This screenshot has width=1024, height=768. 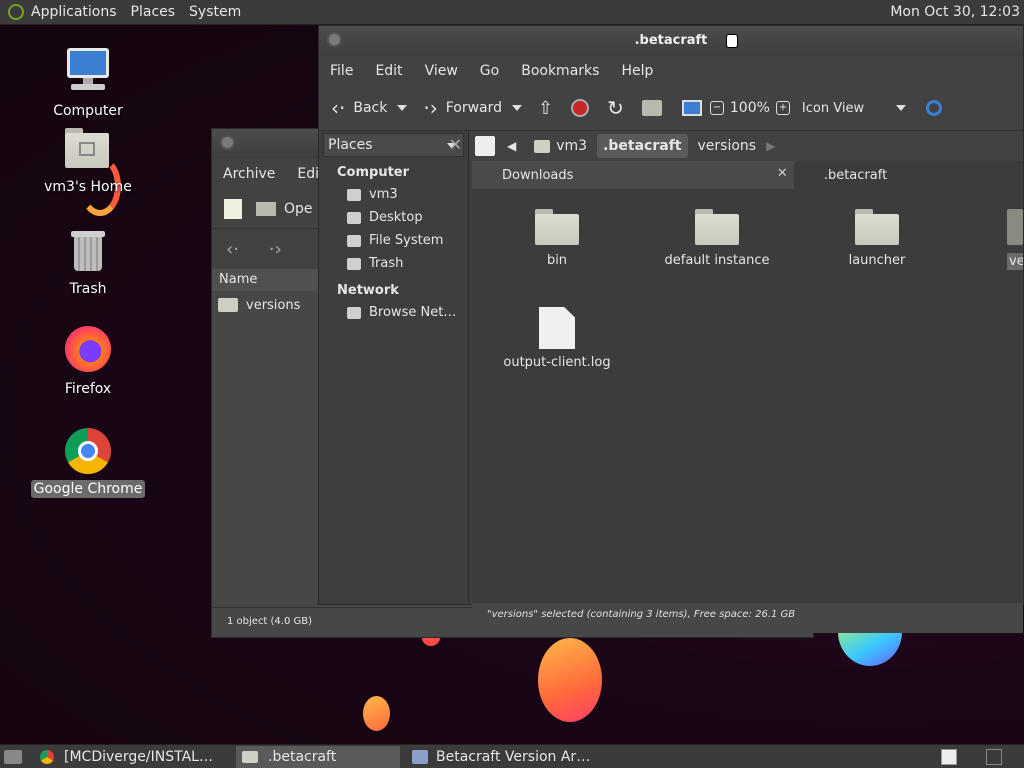 What do you see at coordinates (233, 208) in the screenshot?
I see `new-archive-icon` at bounding box center [233, 208].